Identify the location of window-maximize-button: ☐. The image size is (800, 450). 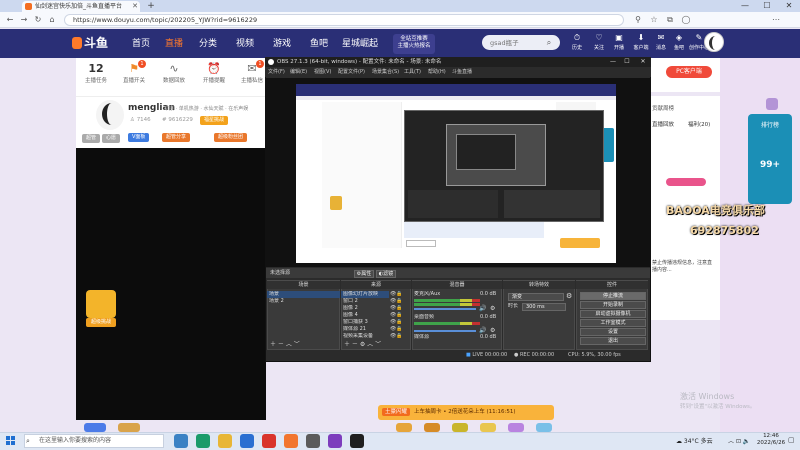
(767, 6).